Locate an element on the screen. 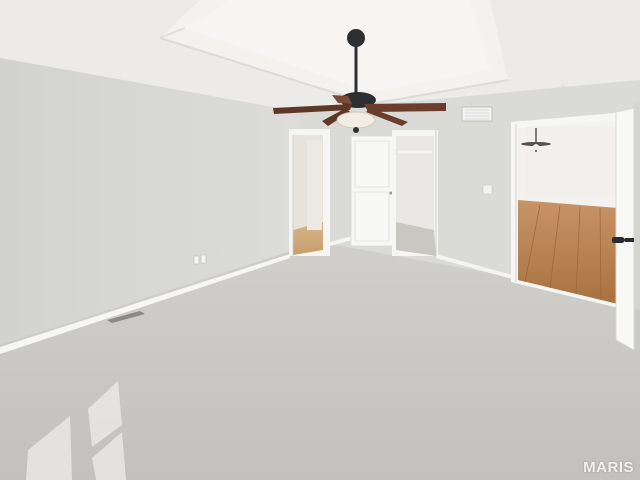  fan-light is located at coordinates (356, 120).